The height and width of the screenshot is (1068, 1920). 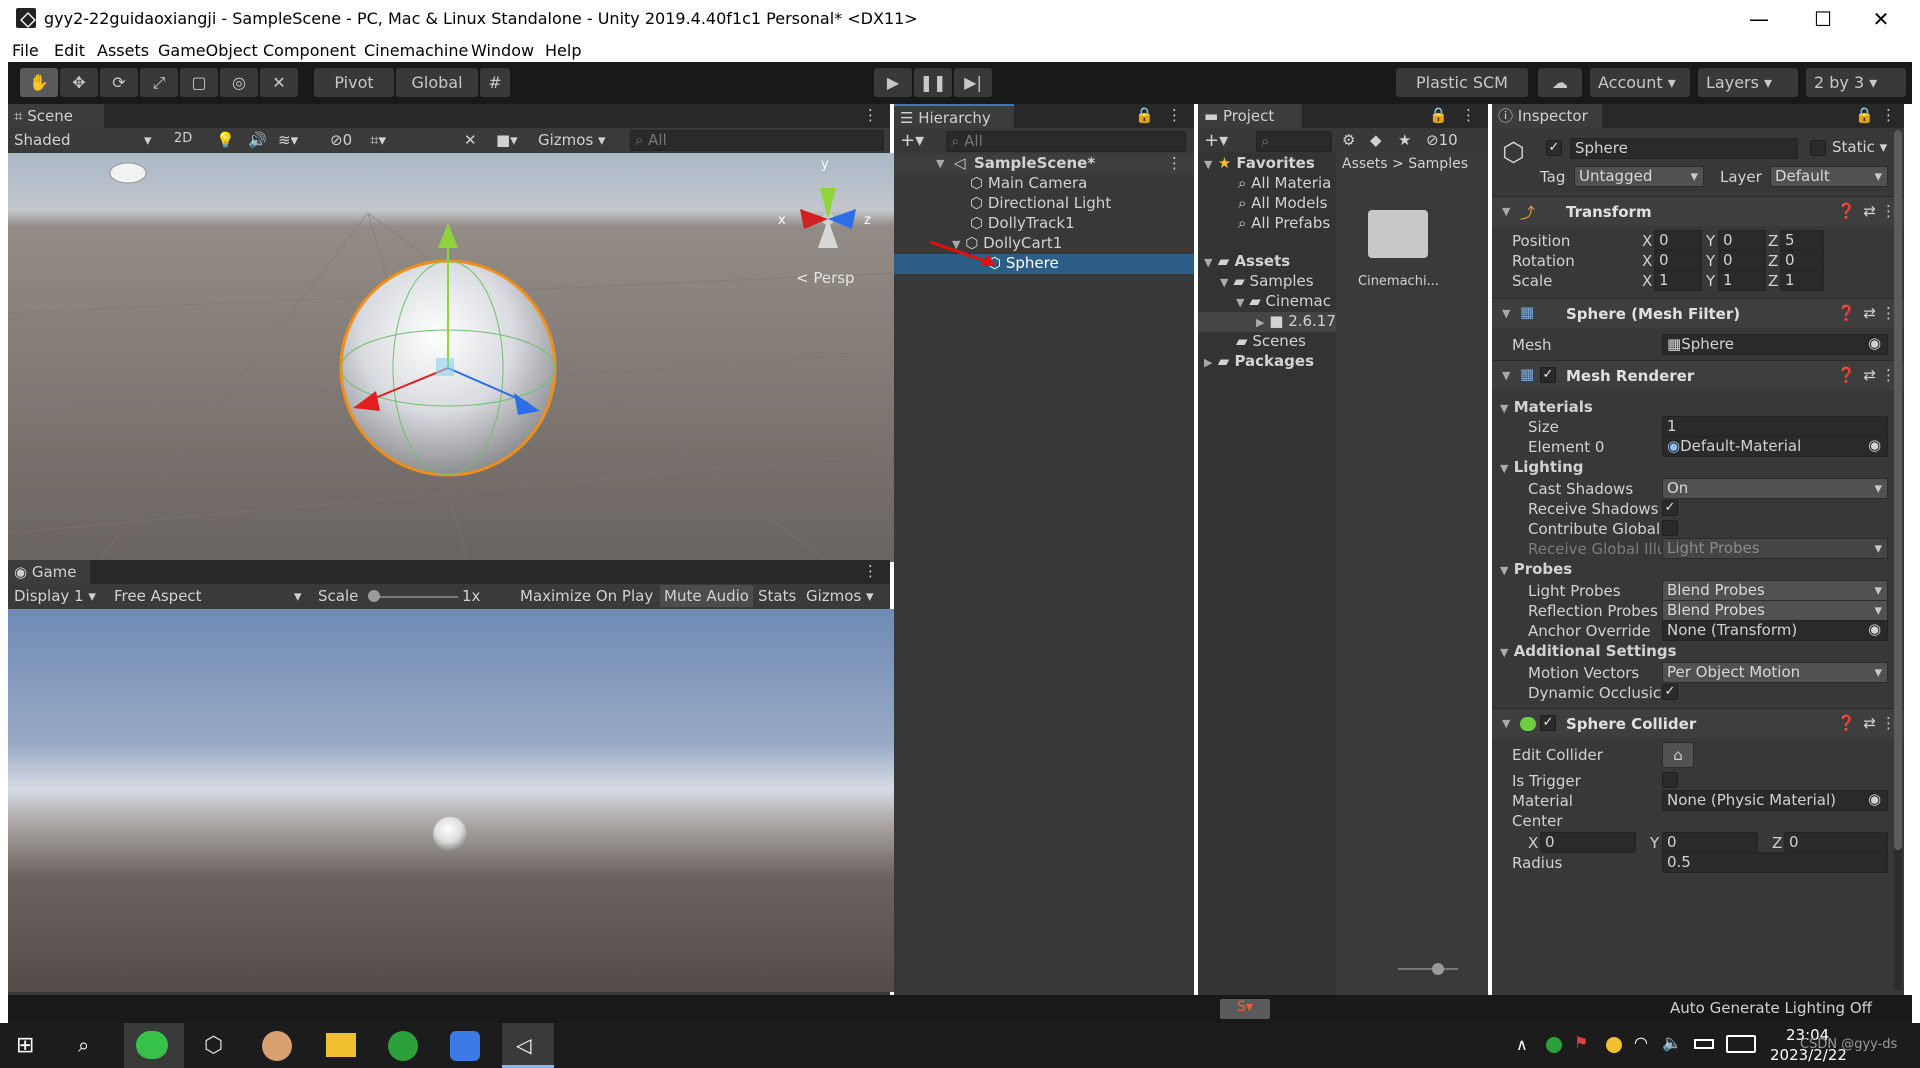 What do you see at coordinates (1442, 140) in the screenshot?
I see `hidden-packages-icon: ⊘10` at bounding box center [1442, 140].